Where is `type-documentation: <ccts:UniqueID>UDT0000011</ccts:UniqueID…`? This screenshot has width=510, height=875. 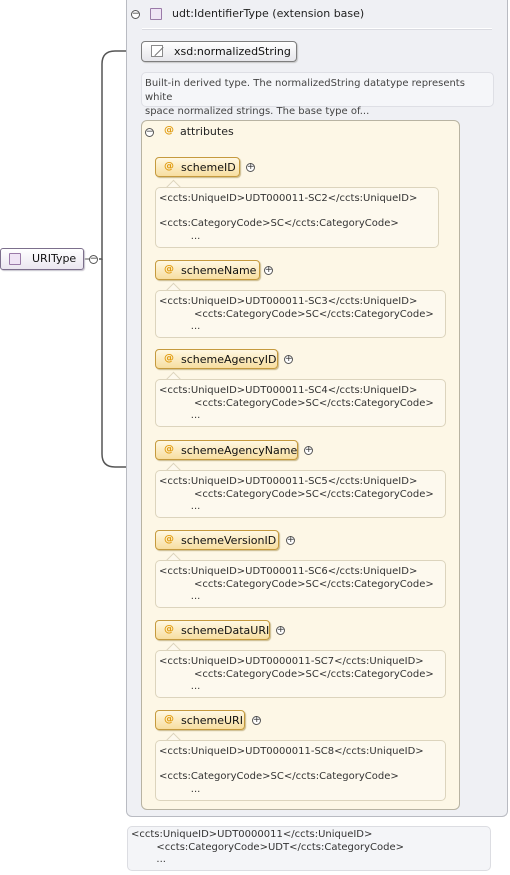
type-documentation: <ccts:UniqueID>UDT0000011</ccts:UniqueID… is located at coordinates (309, 848).